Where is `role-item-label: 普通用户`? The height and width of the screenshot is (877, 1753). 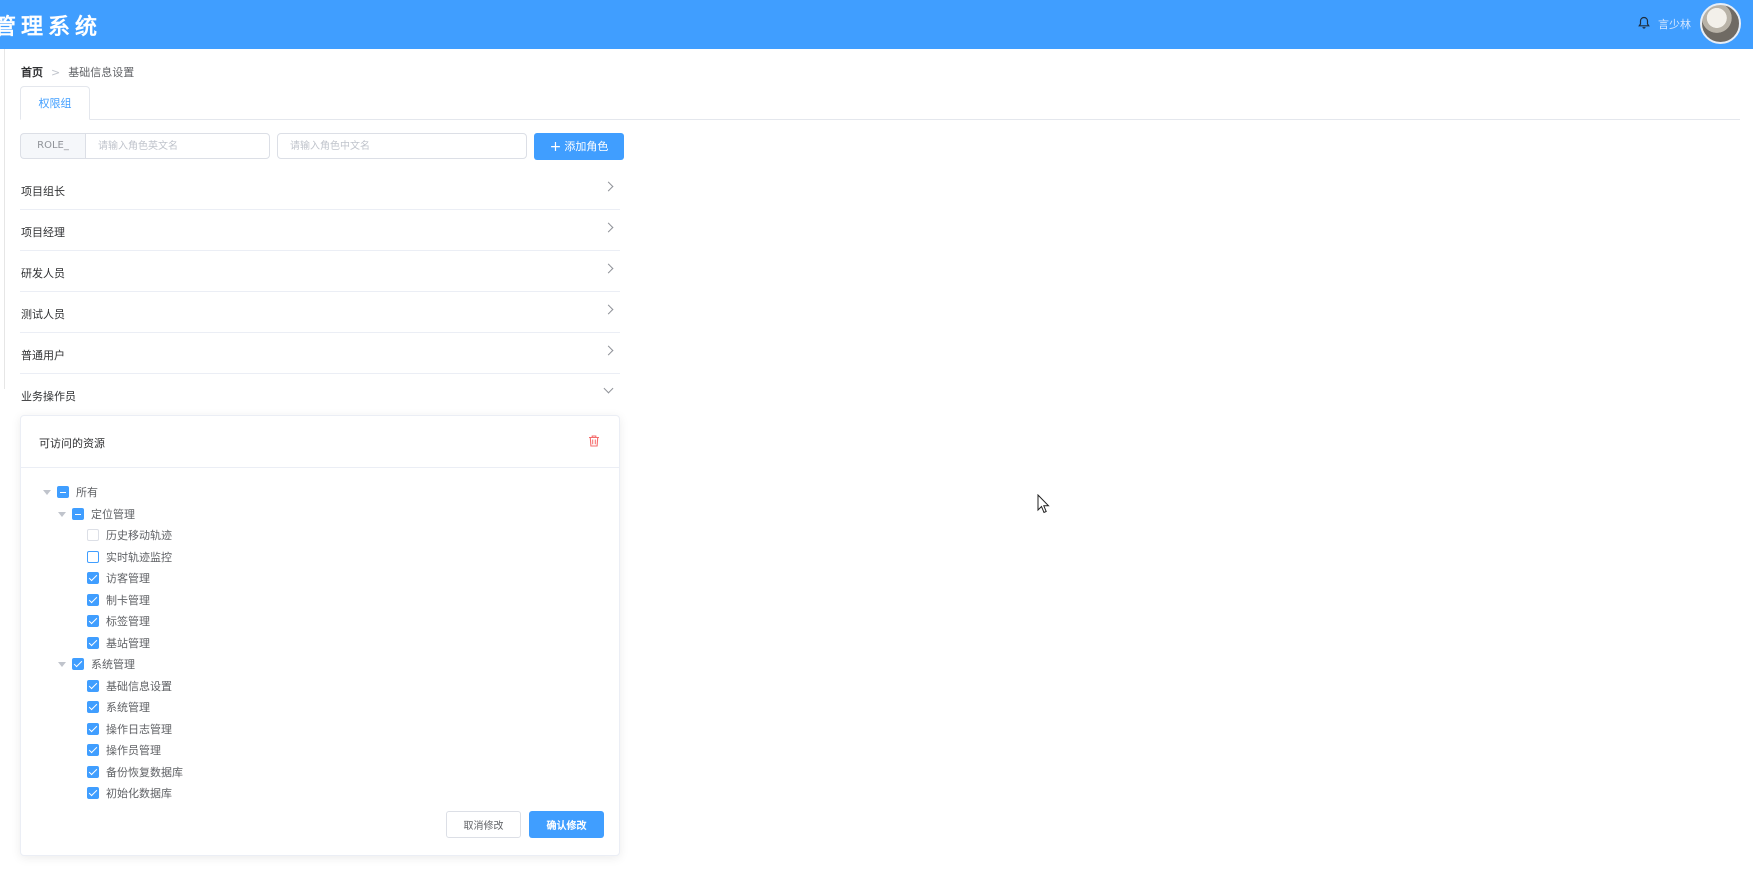 role-item-label: 普通用户 is located at coordinates (43, 355).